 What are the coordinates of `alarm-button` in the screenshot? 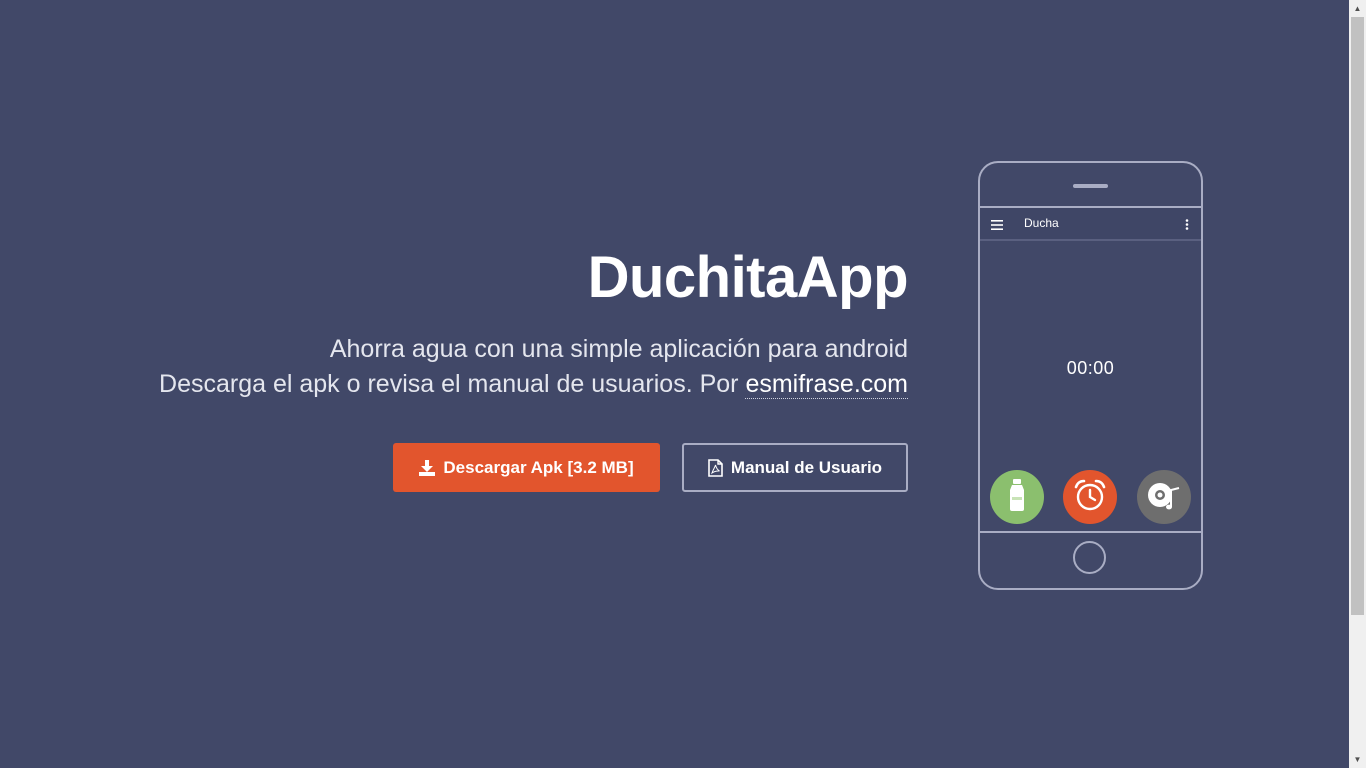 It's located at (1090, 497).